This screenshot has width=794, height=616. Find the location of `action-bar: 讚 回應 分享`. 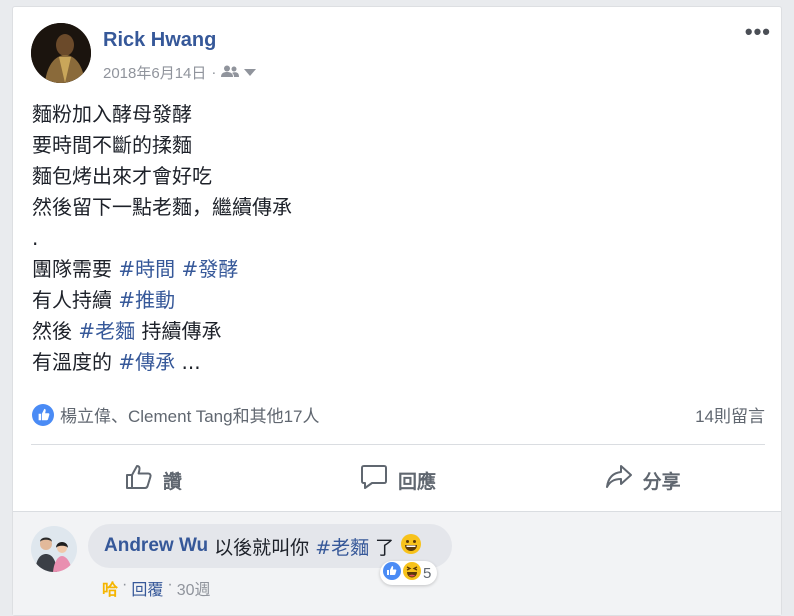

action-bar: 讚 回應 分享 is located at coordinates (398, 480).